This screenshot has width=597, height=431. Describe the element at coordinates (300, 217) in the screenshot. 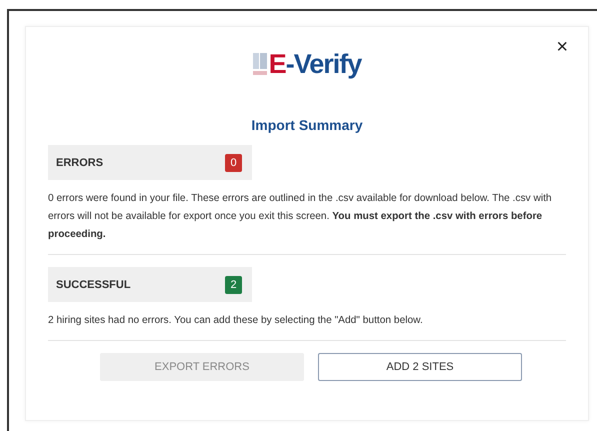

I see `section-description: 0 errors were found in your file. These errors are outlined in the .csv available for download below. The .csv with errors will not be available for export once you exit this screen. You must export the .csv with errors before proceeding.` at that location.